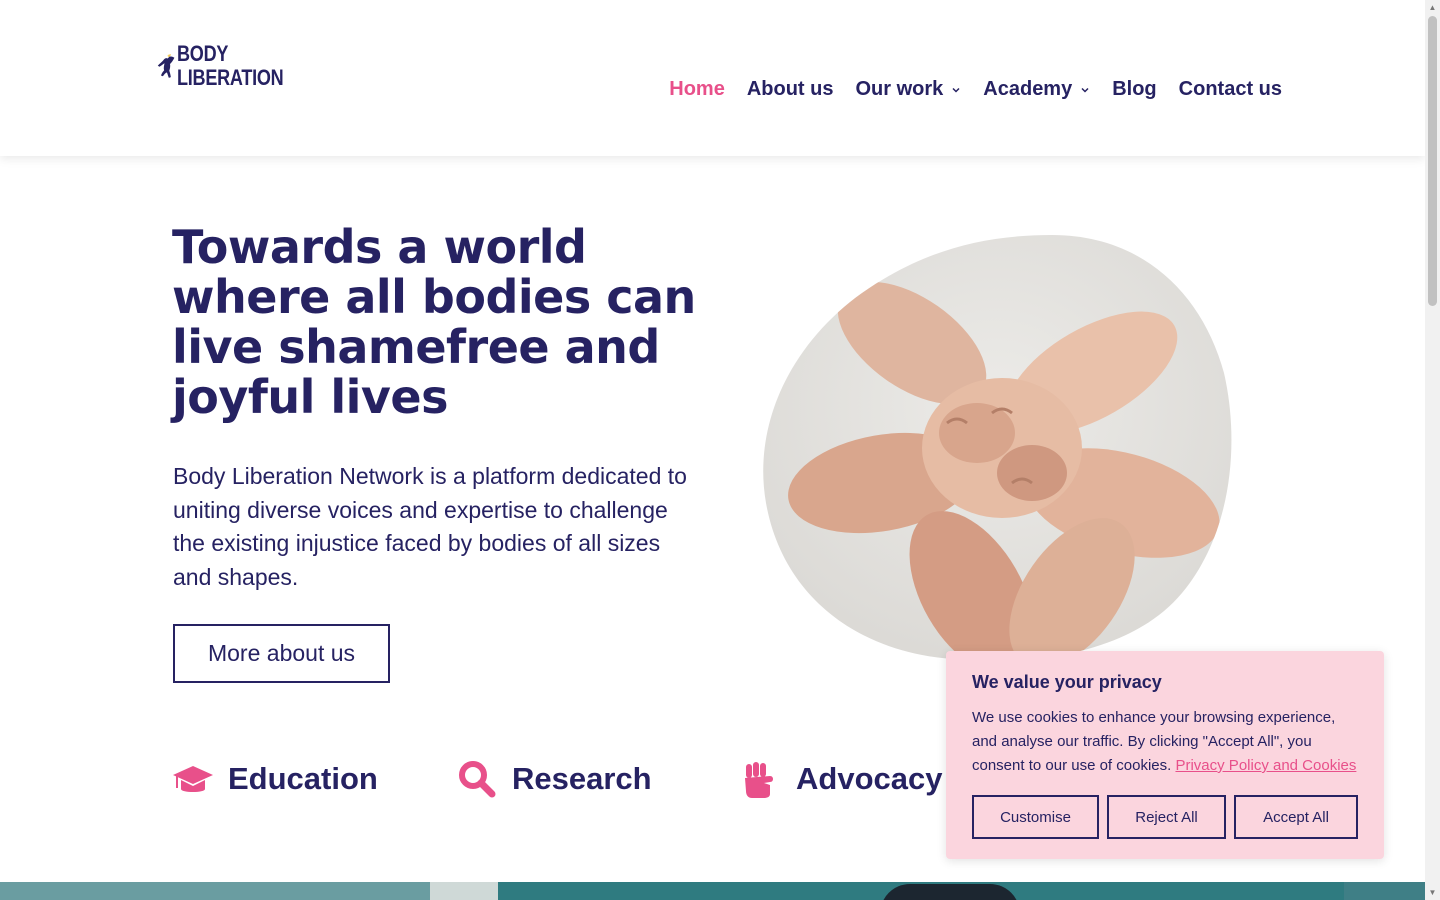 The height and width of the screenshot is (900, 1440). I want to click on accept-all-button: Accept All, so click(1296, 817).